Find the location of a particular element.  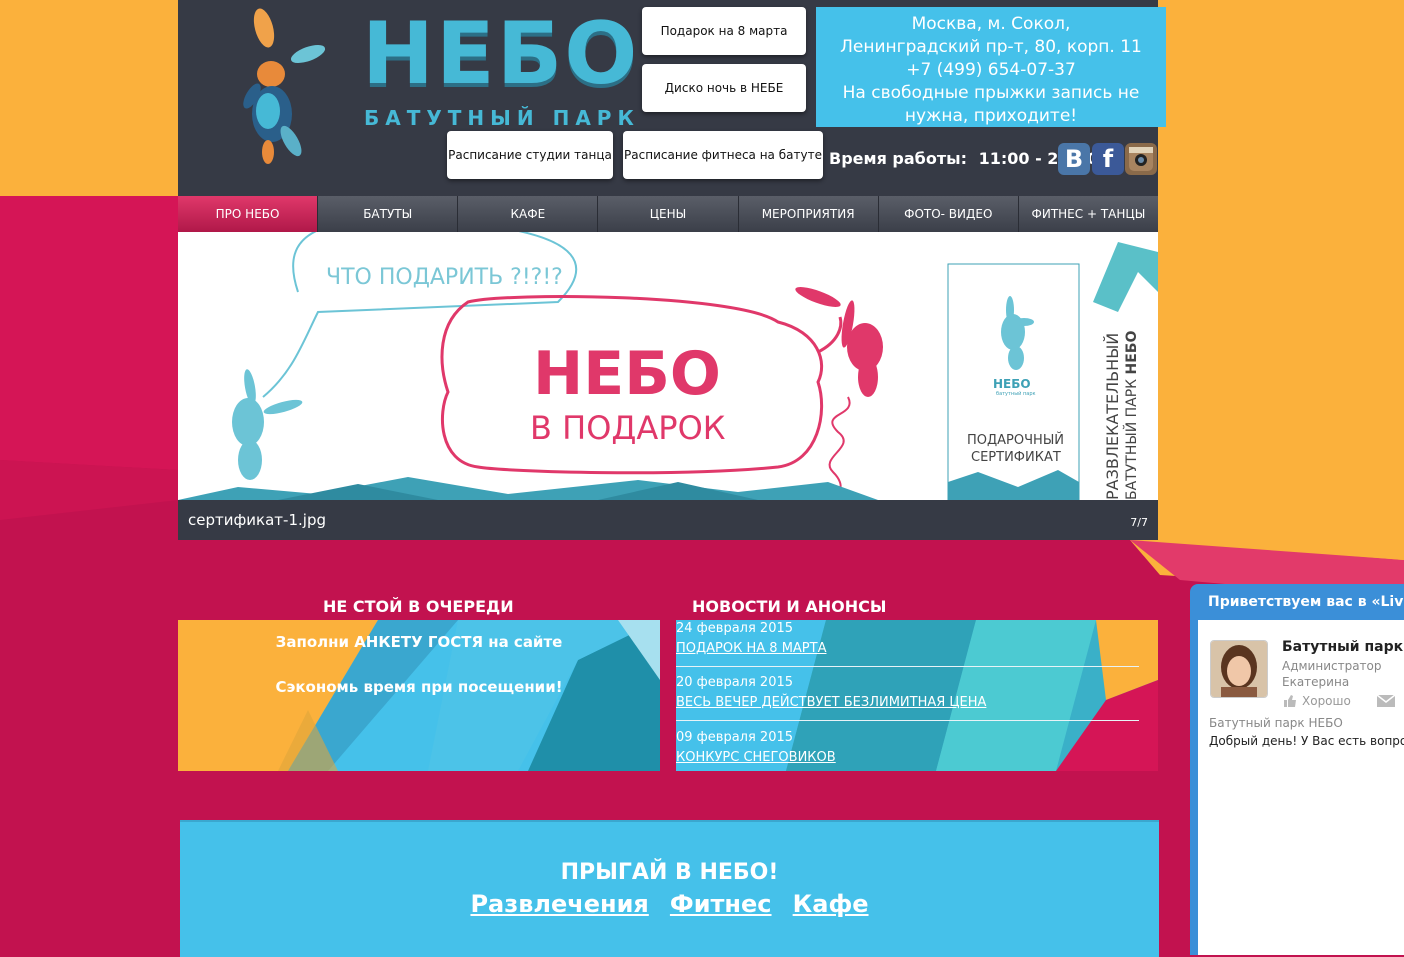

slide-subtitle: В ПОДАРОК is located at coordinates (628, 428).